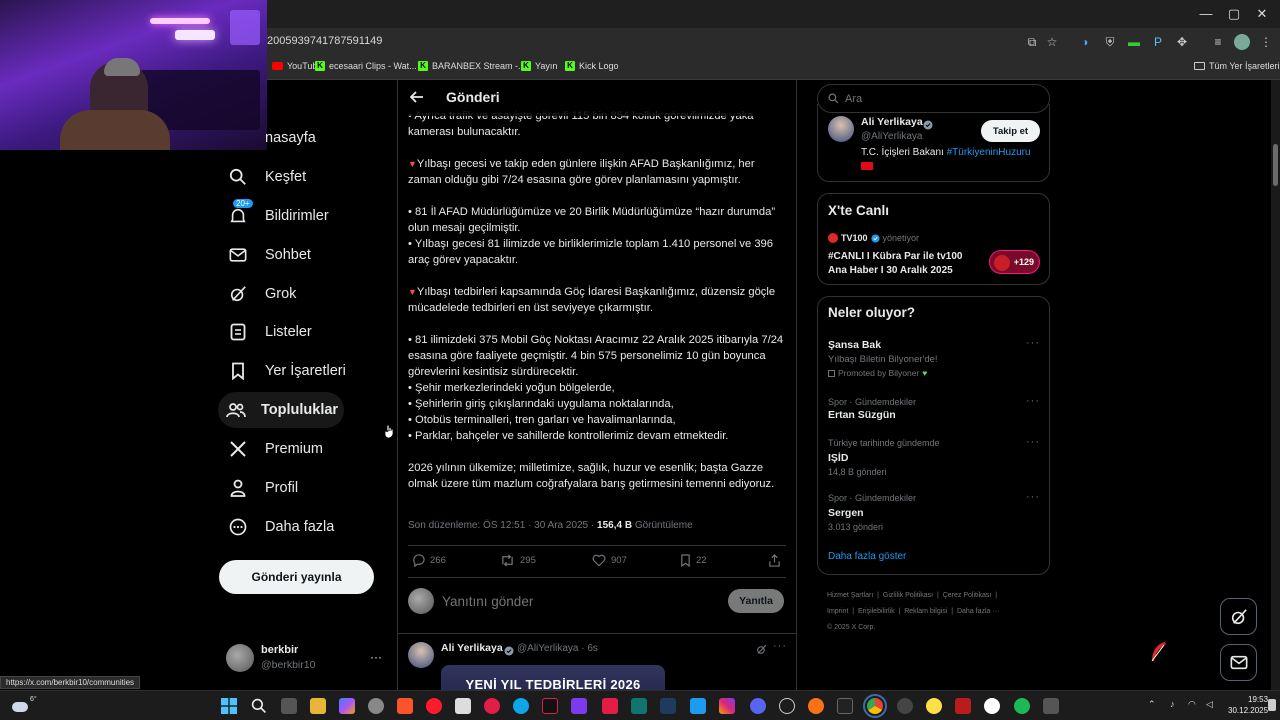  What do you see at coordinates (492, 706) in the screenshot?
I see `media-player-icon` at bounding box center [492, 706].